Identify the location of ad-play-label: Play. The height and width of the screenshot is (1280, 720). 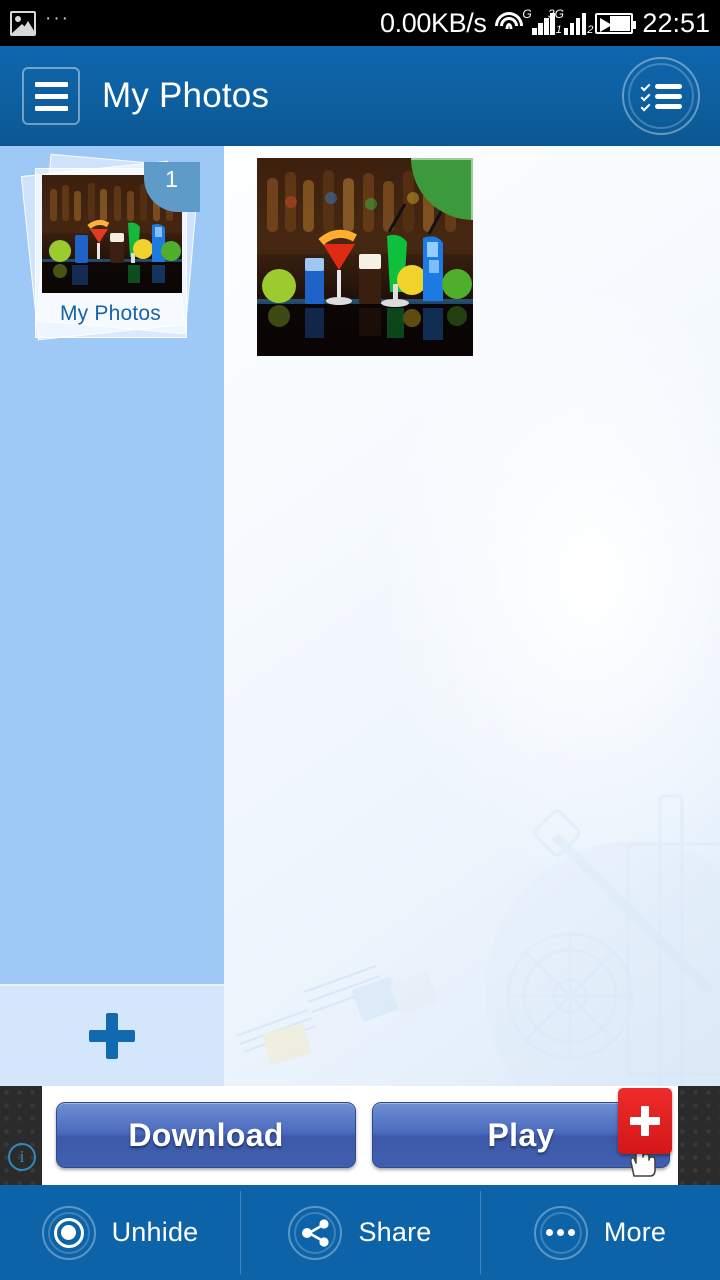
(521, 1134).